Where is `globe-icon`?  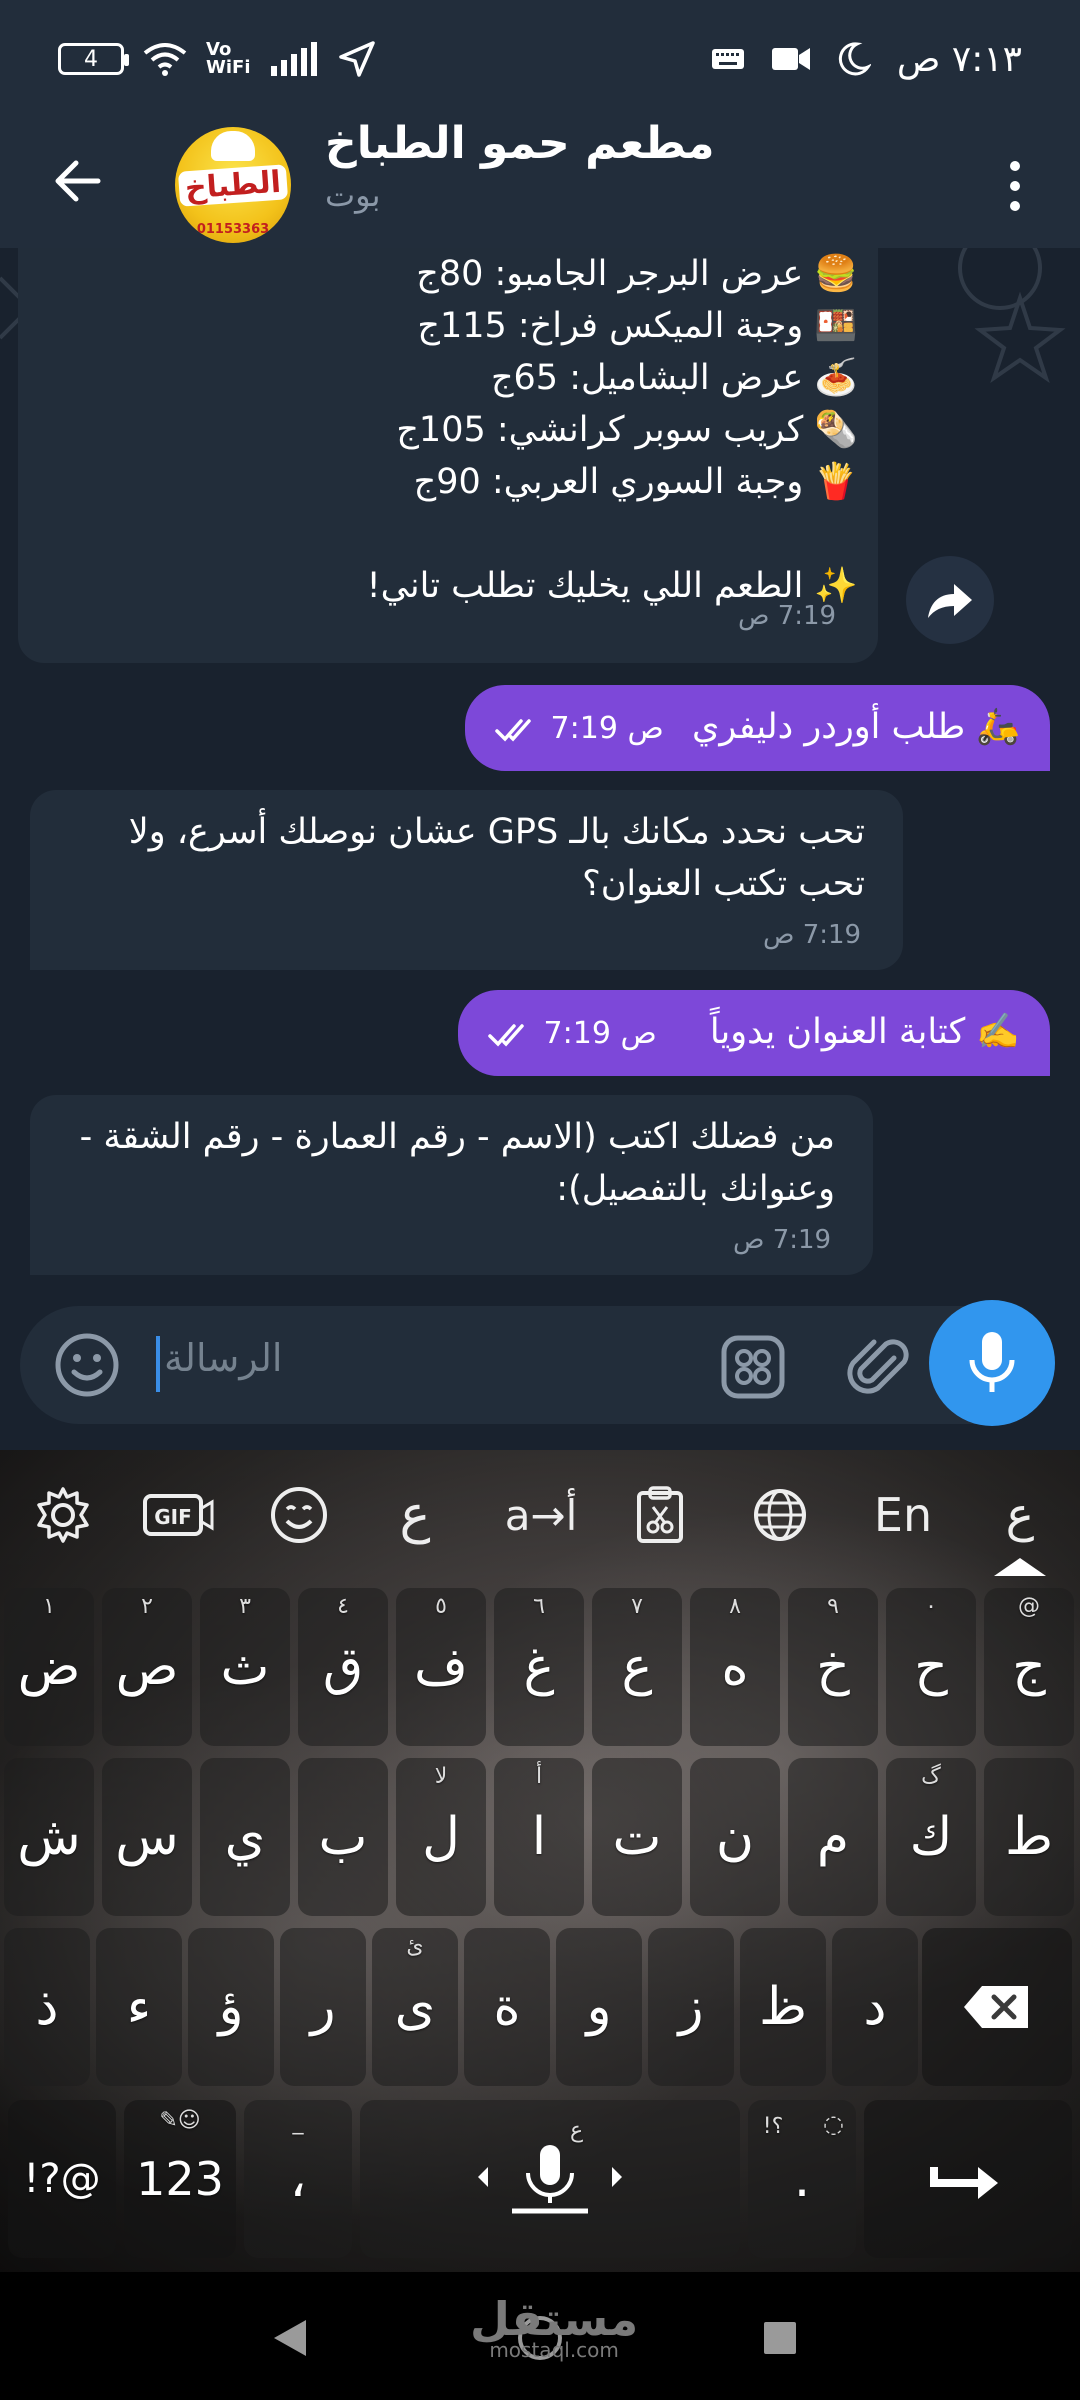
globe-icon is located at coordinates (780, 1515).